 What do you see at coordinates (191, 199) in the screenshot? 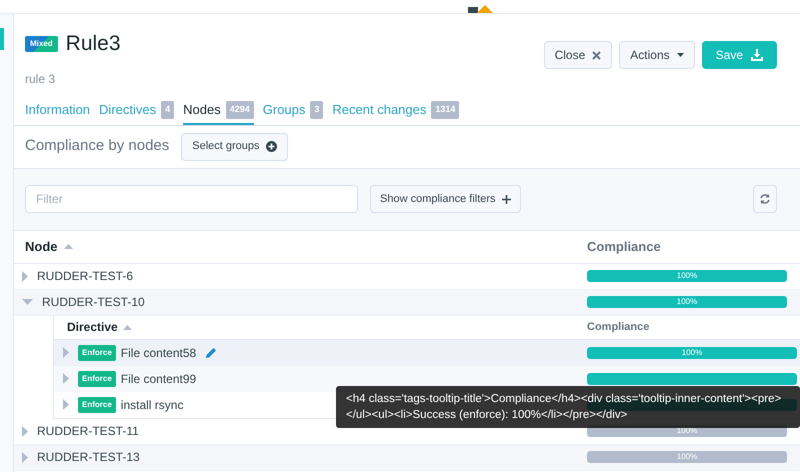
I see `filter-field: Filter` at bounding box center [191, 199].